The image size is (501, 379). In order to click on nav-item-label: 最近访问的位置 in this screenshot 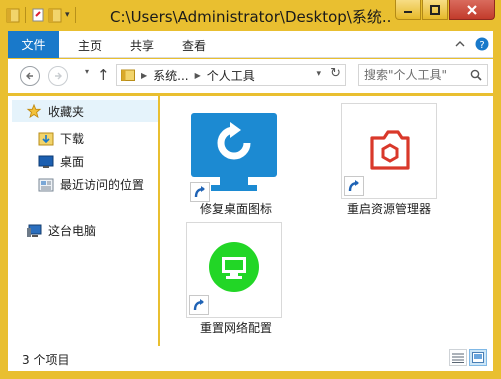, I will do `click(102, 185)`.